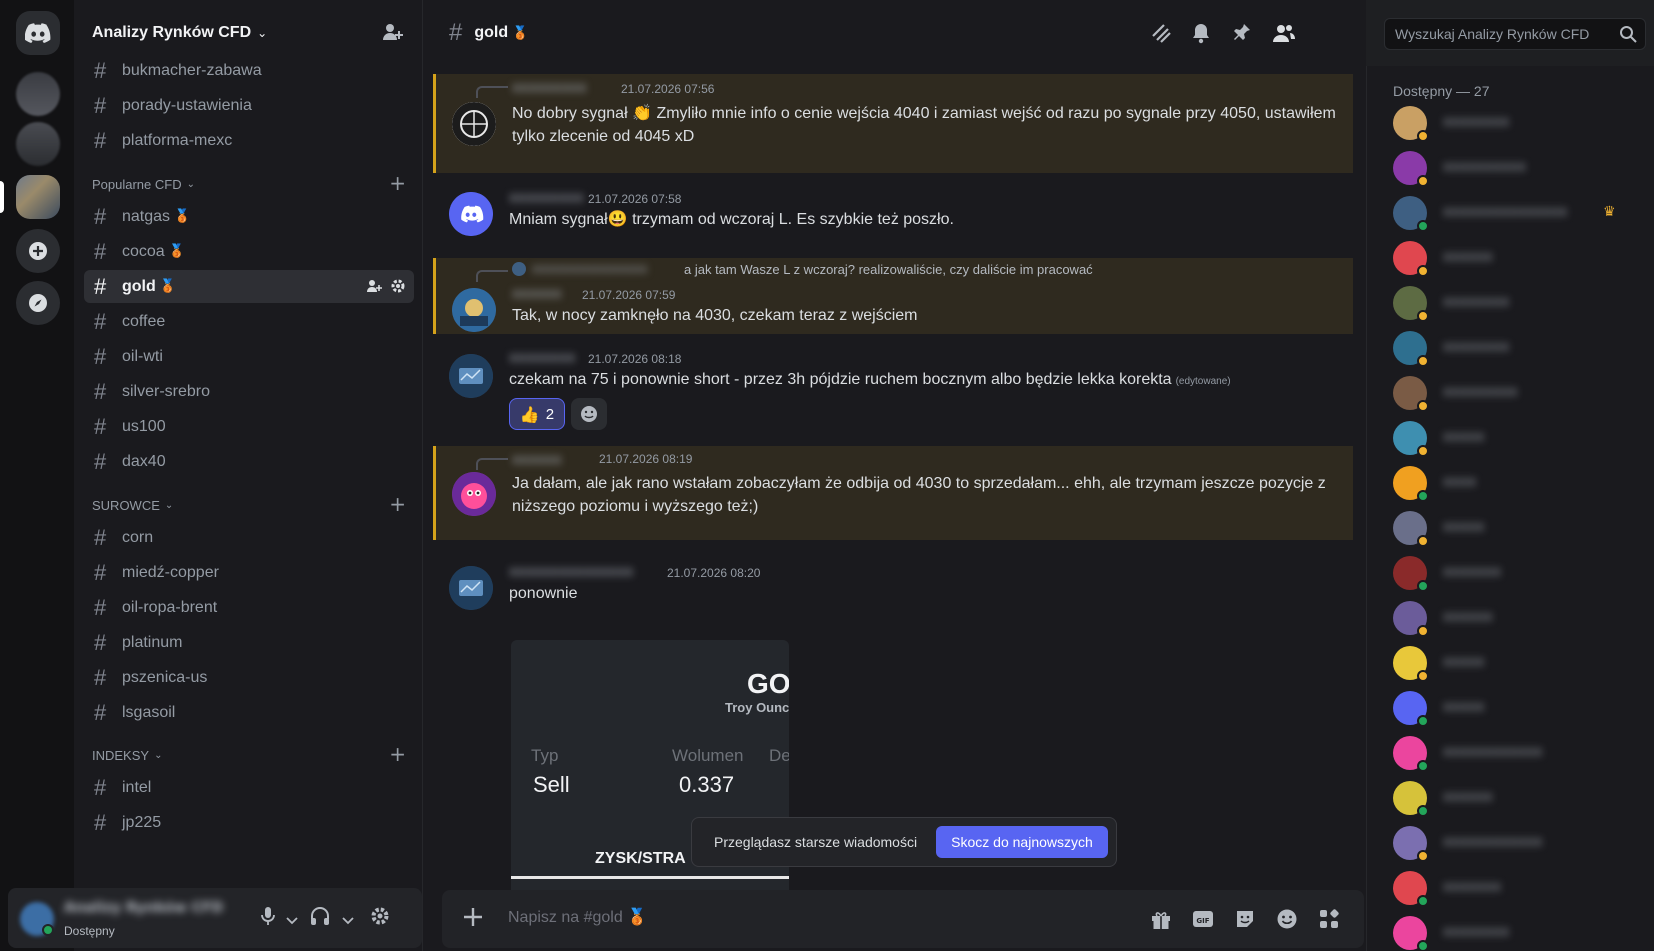  What do you see at coordinates (249, 787) in the screenshot?
I see `channel-item: # intel` at bounding box center [249, 787].